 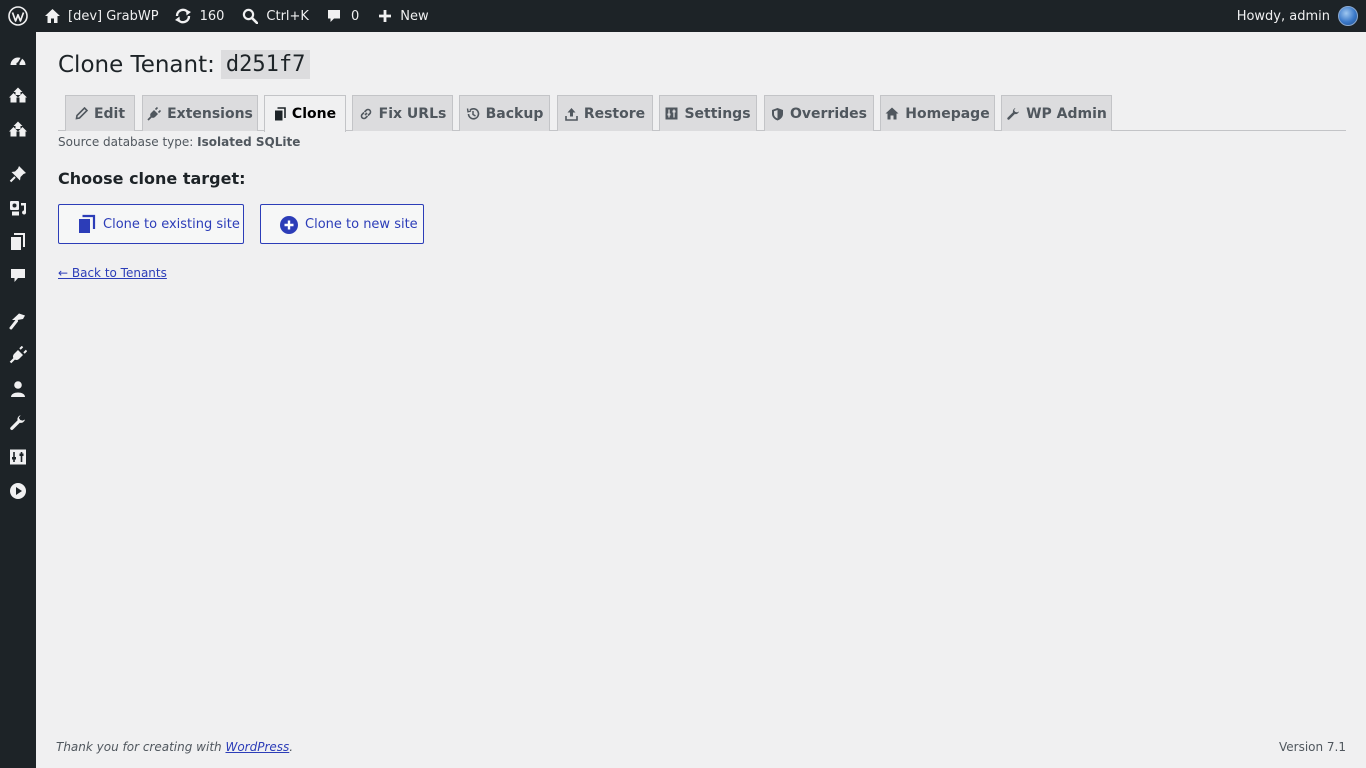 I want to click on media-icon, so click(x=18, y=208).